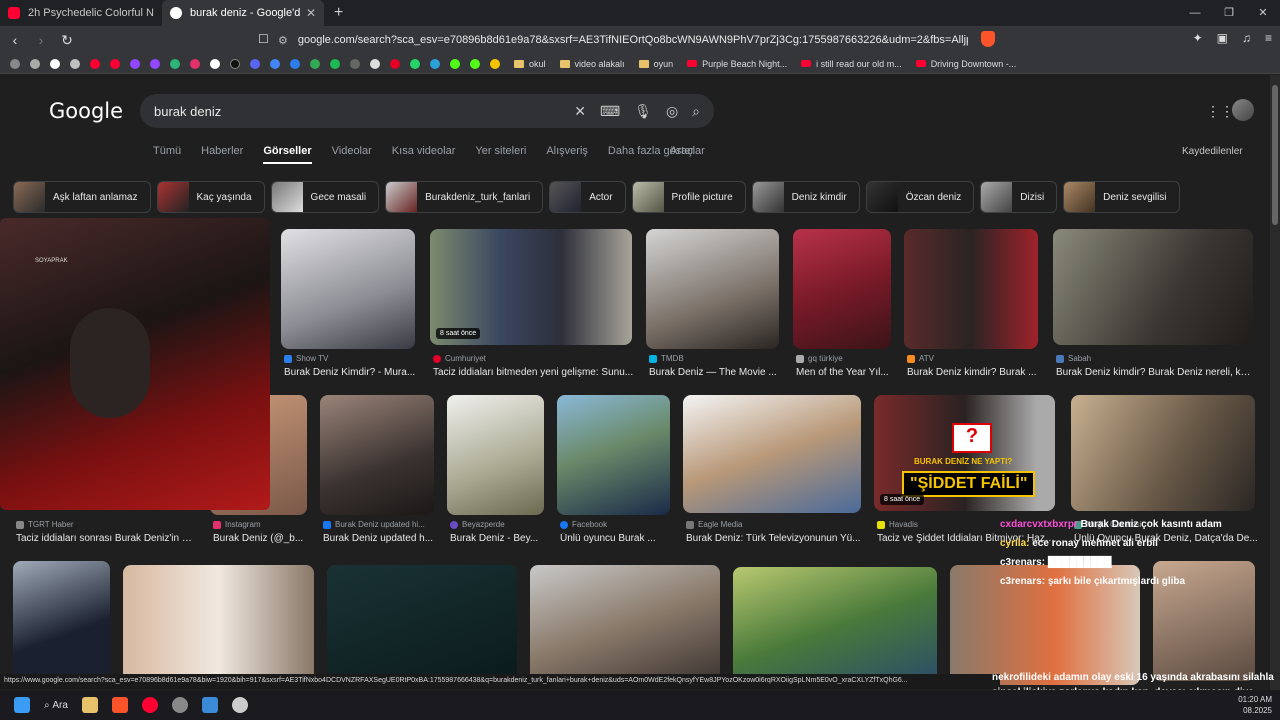 This screenshot has height=720, width=1280. What do you see at coordinates (243, 13) in the screenshot?
I see `tab-google-search: burak deniz - Google'da Ara ✕` at bounding box center [243, 13].